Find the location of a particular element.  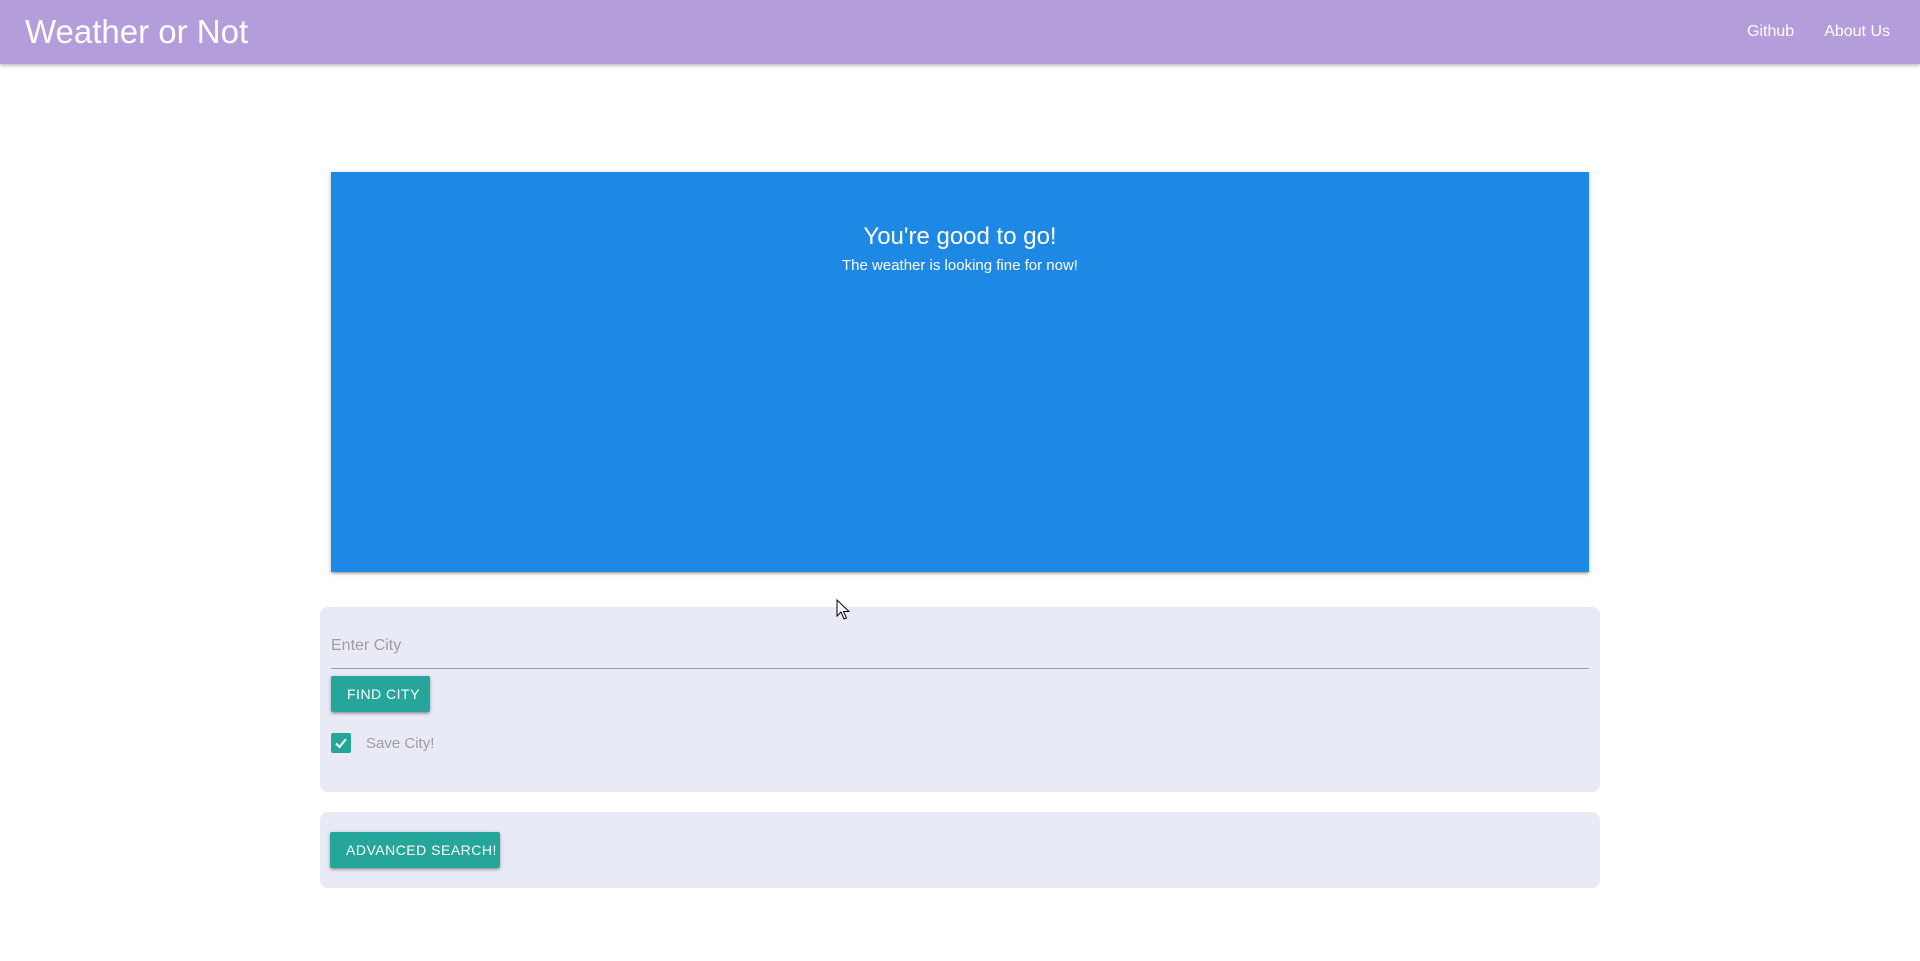

save-city-option: Save City! is located at coordinates (382, 743).